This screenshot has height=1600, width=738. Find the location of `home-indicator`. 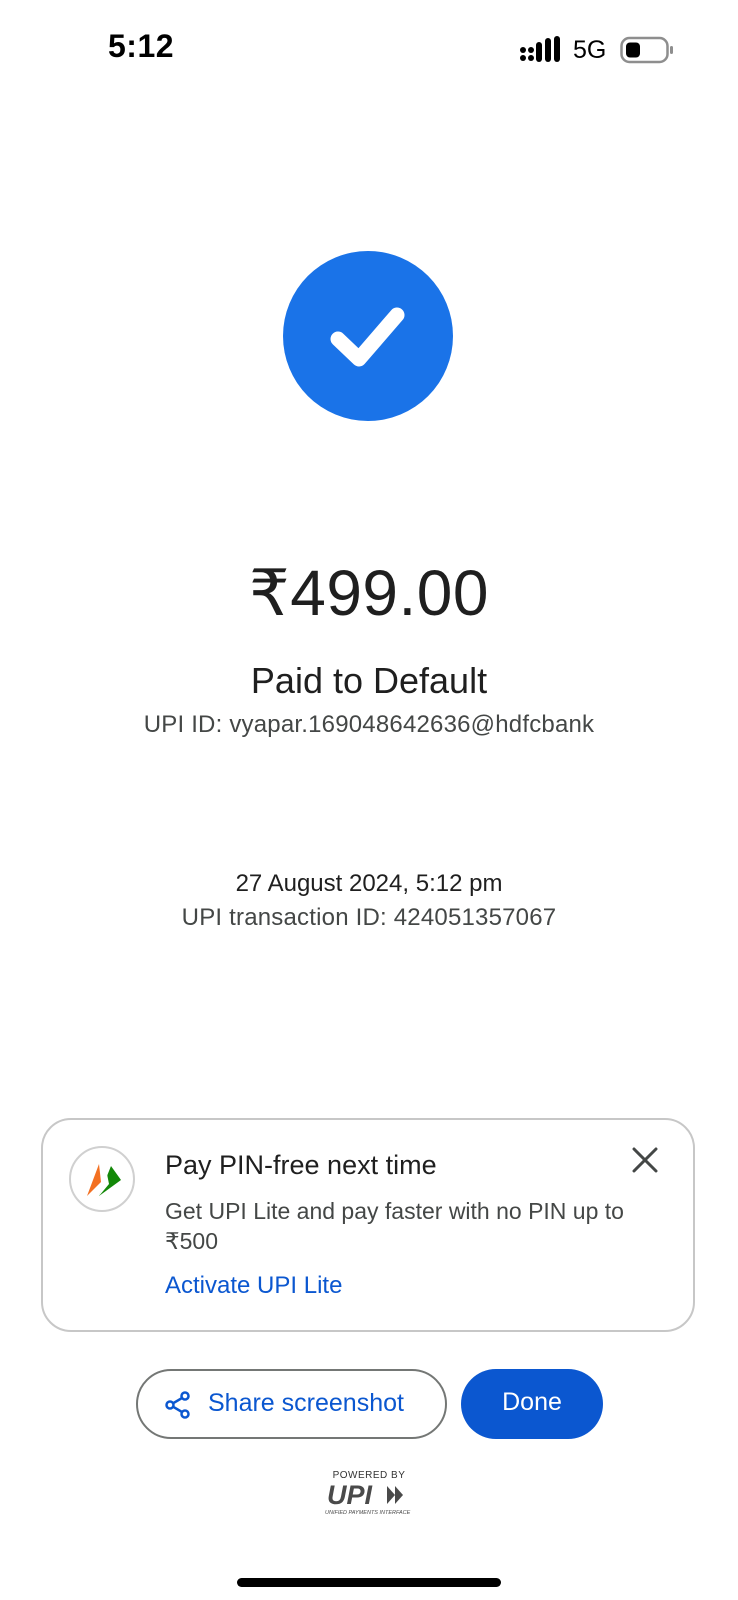

home-indicator is located at coordinates (369, 1582).